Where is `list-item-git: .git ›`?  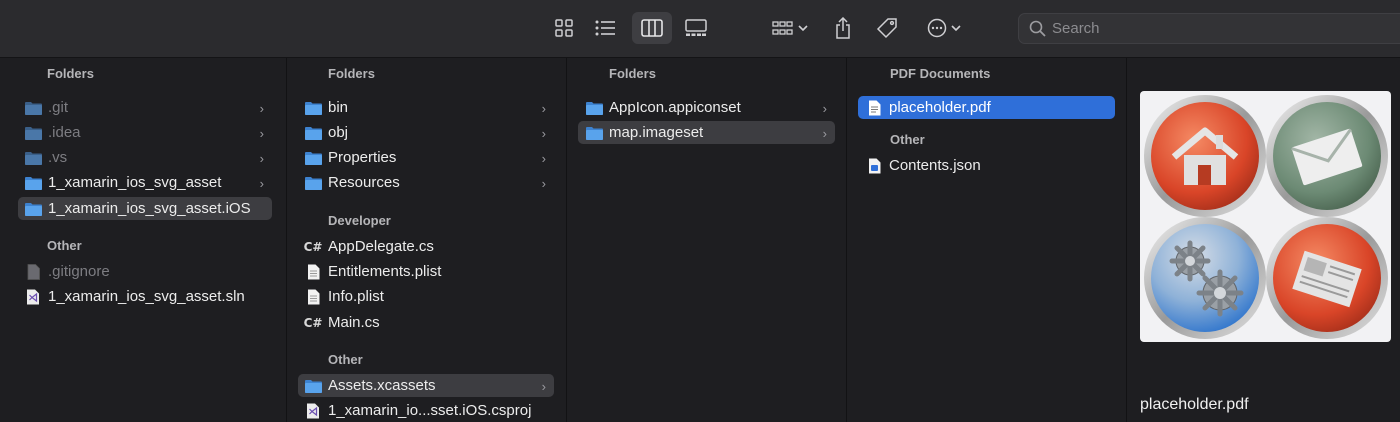
list-item-git: .git › is located at coordinates (145, 107).